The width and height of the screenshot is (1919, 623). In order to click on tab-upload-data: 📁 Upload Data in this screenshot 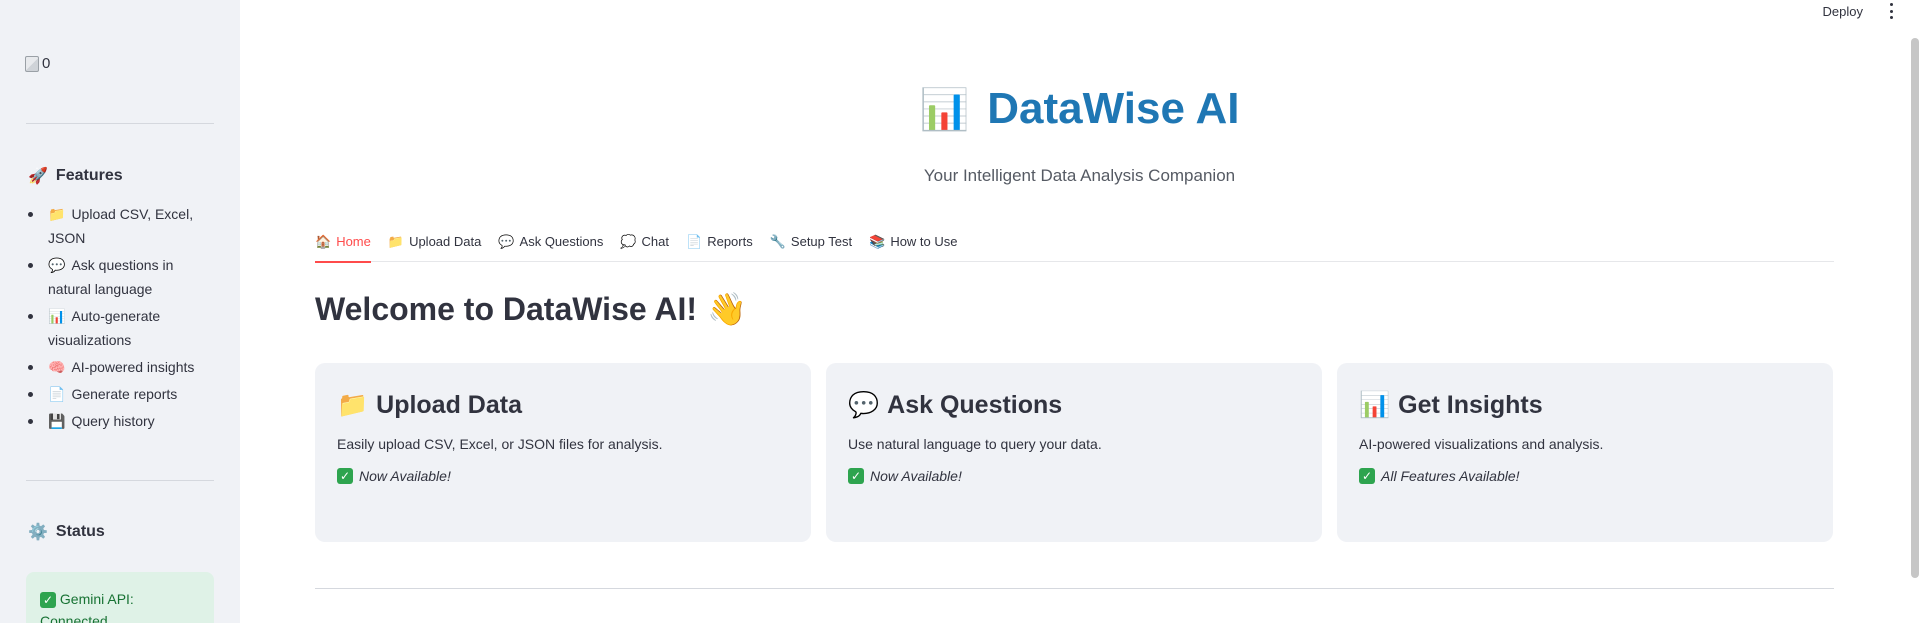, I will do `click(434, 247)`.